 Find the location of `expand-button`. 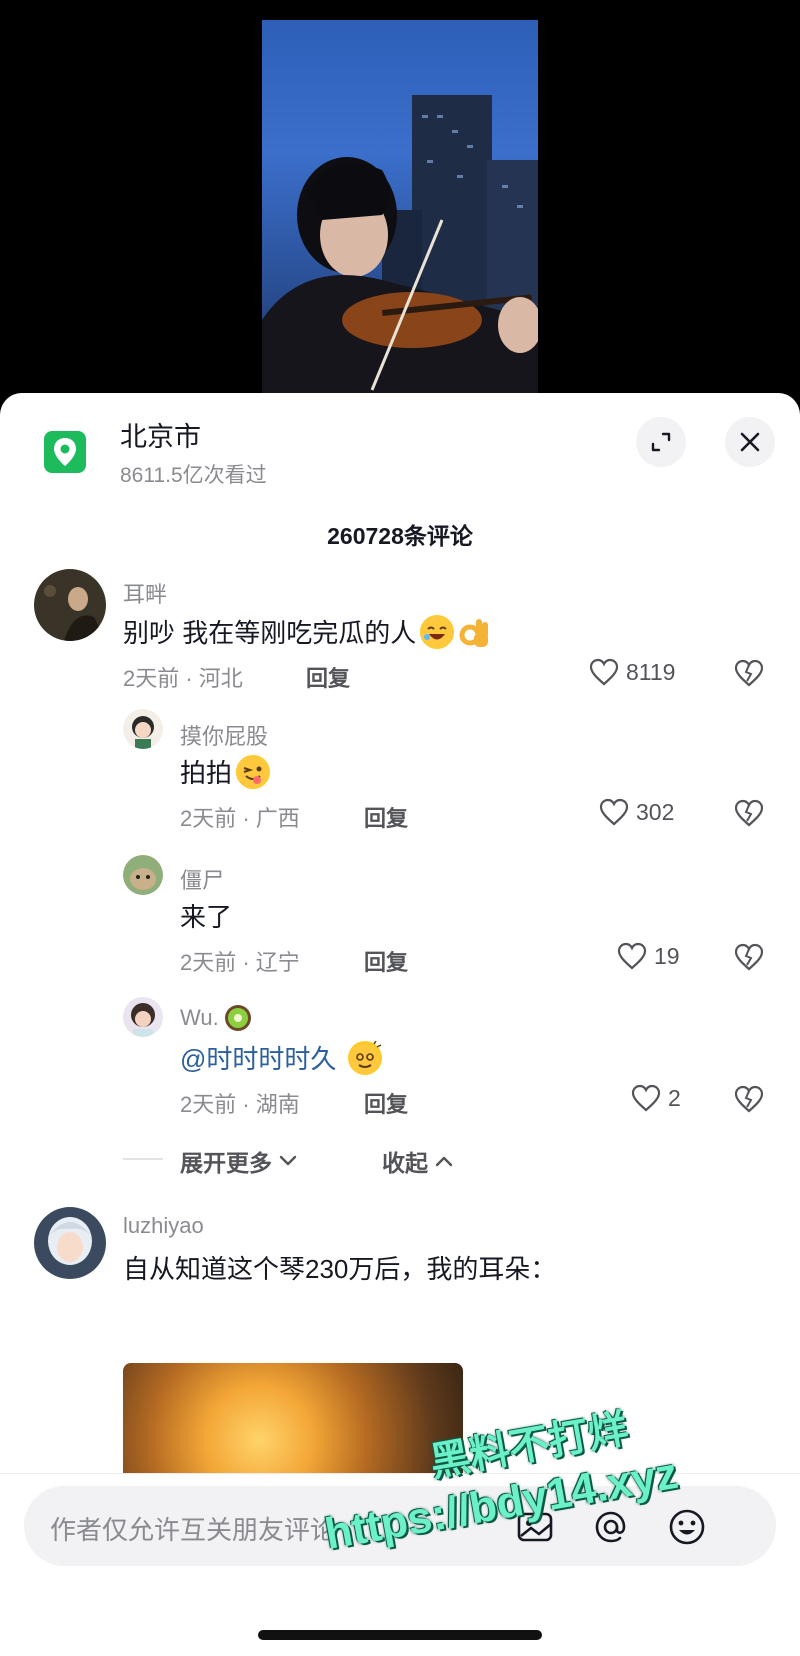

expand-button is located at coordinates (661, 442).